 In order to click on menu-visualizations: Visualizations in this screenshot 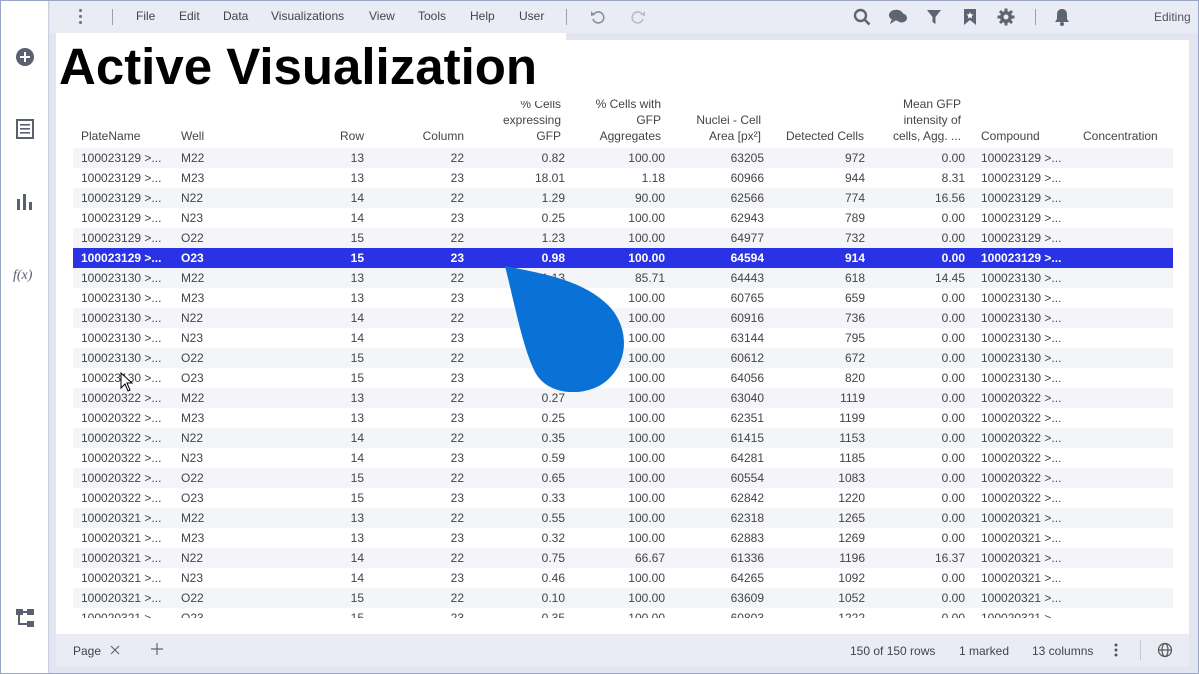, I will do `click(307, 16)`.